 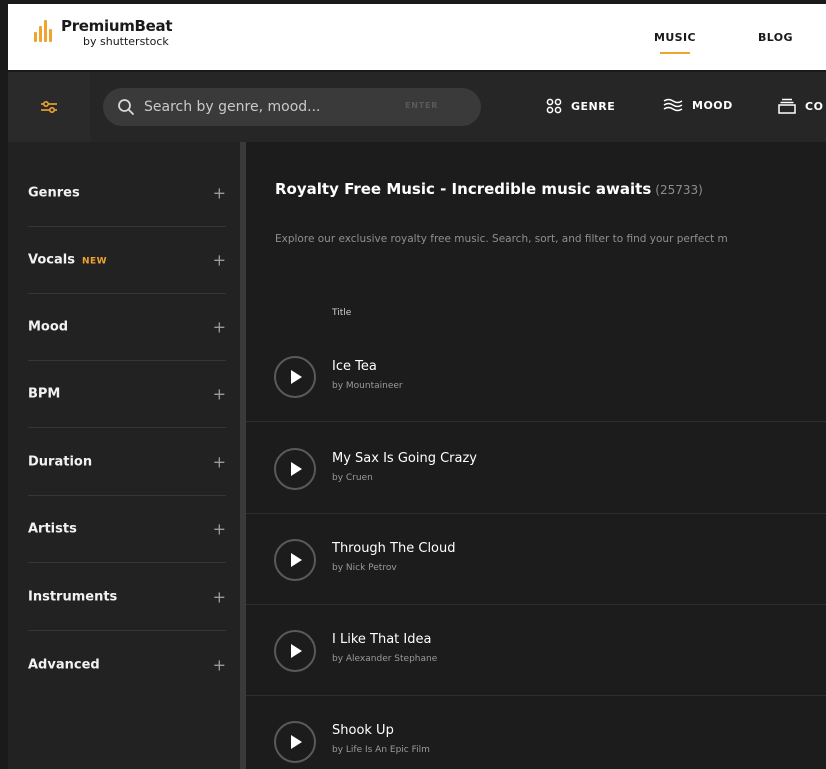 I want to click on nav-blog: BLOG, so click(x=775, y=37).